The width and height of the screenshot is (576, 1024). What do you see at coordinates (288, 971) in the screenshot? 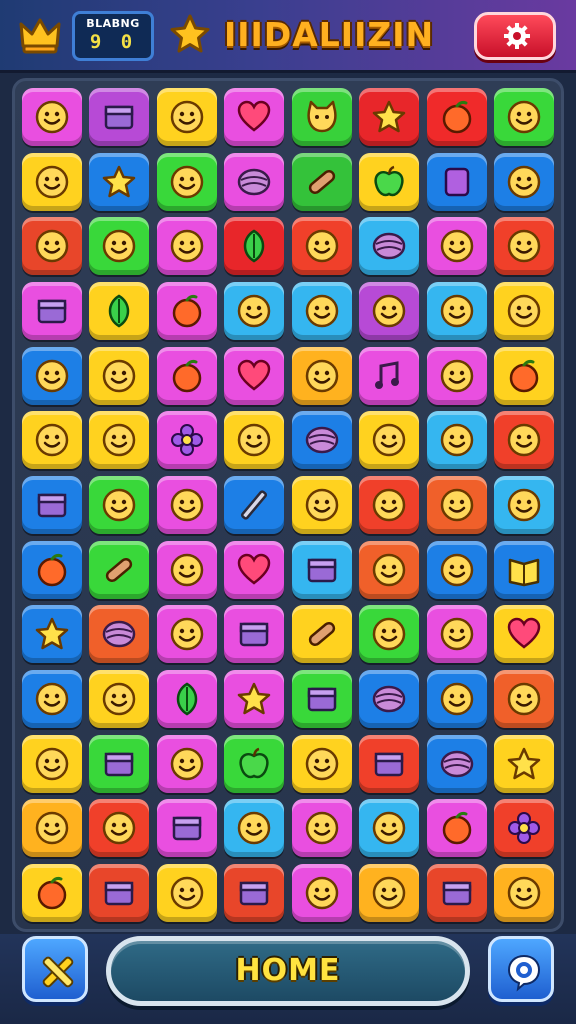
I see `home-button: HOME` at bounding box center [288, 971].